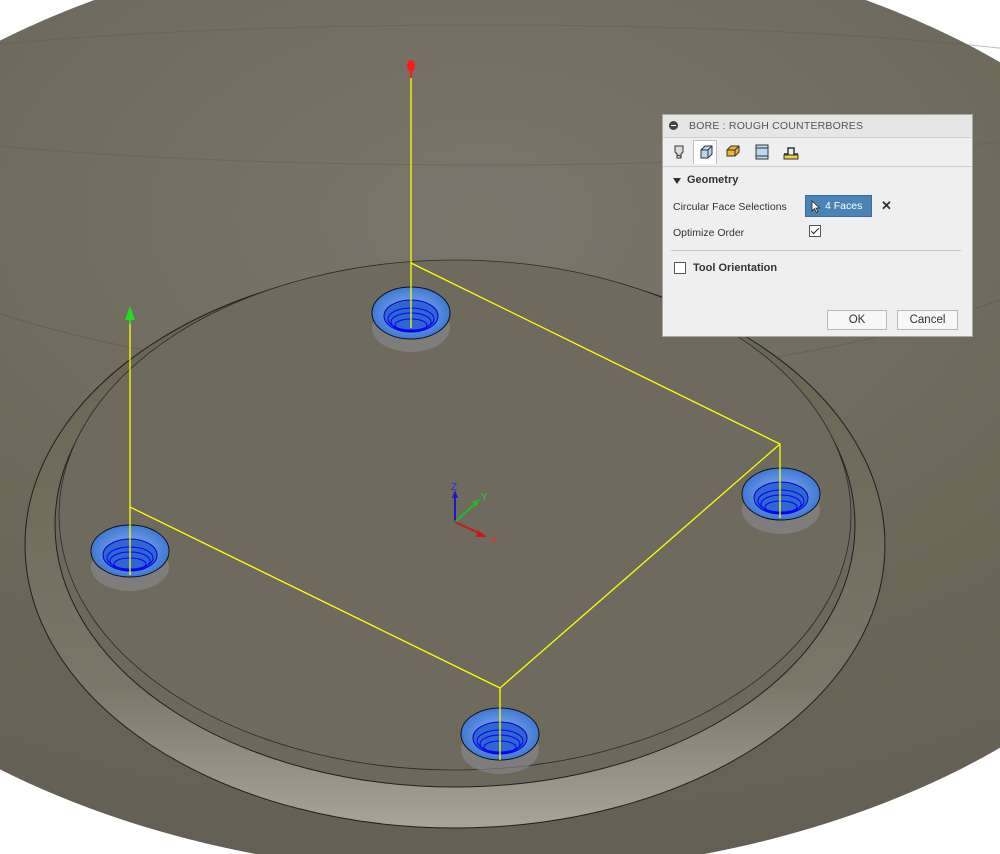  I want to click on geometry-section-title: Geometry, so click(712, 180).